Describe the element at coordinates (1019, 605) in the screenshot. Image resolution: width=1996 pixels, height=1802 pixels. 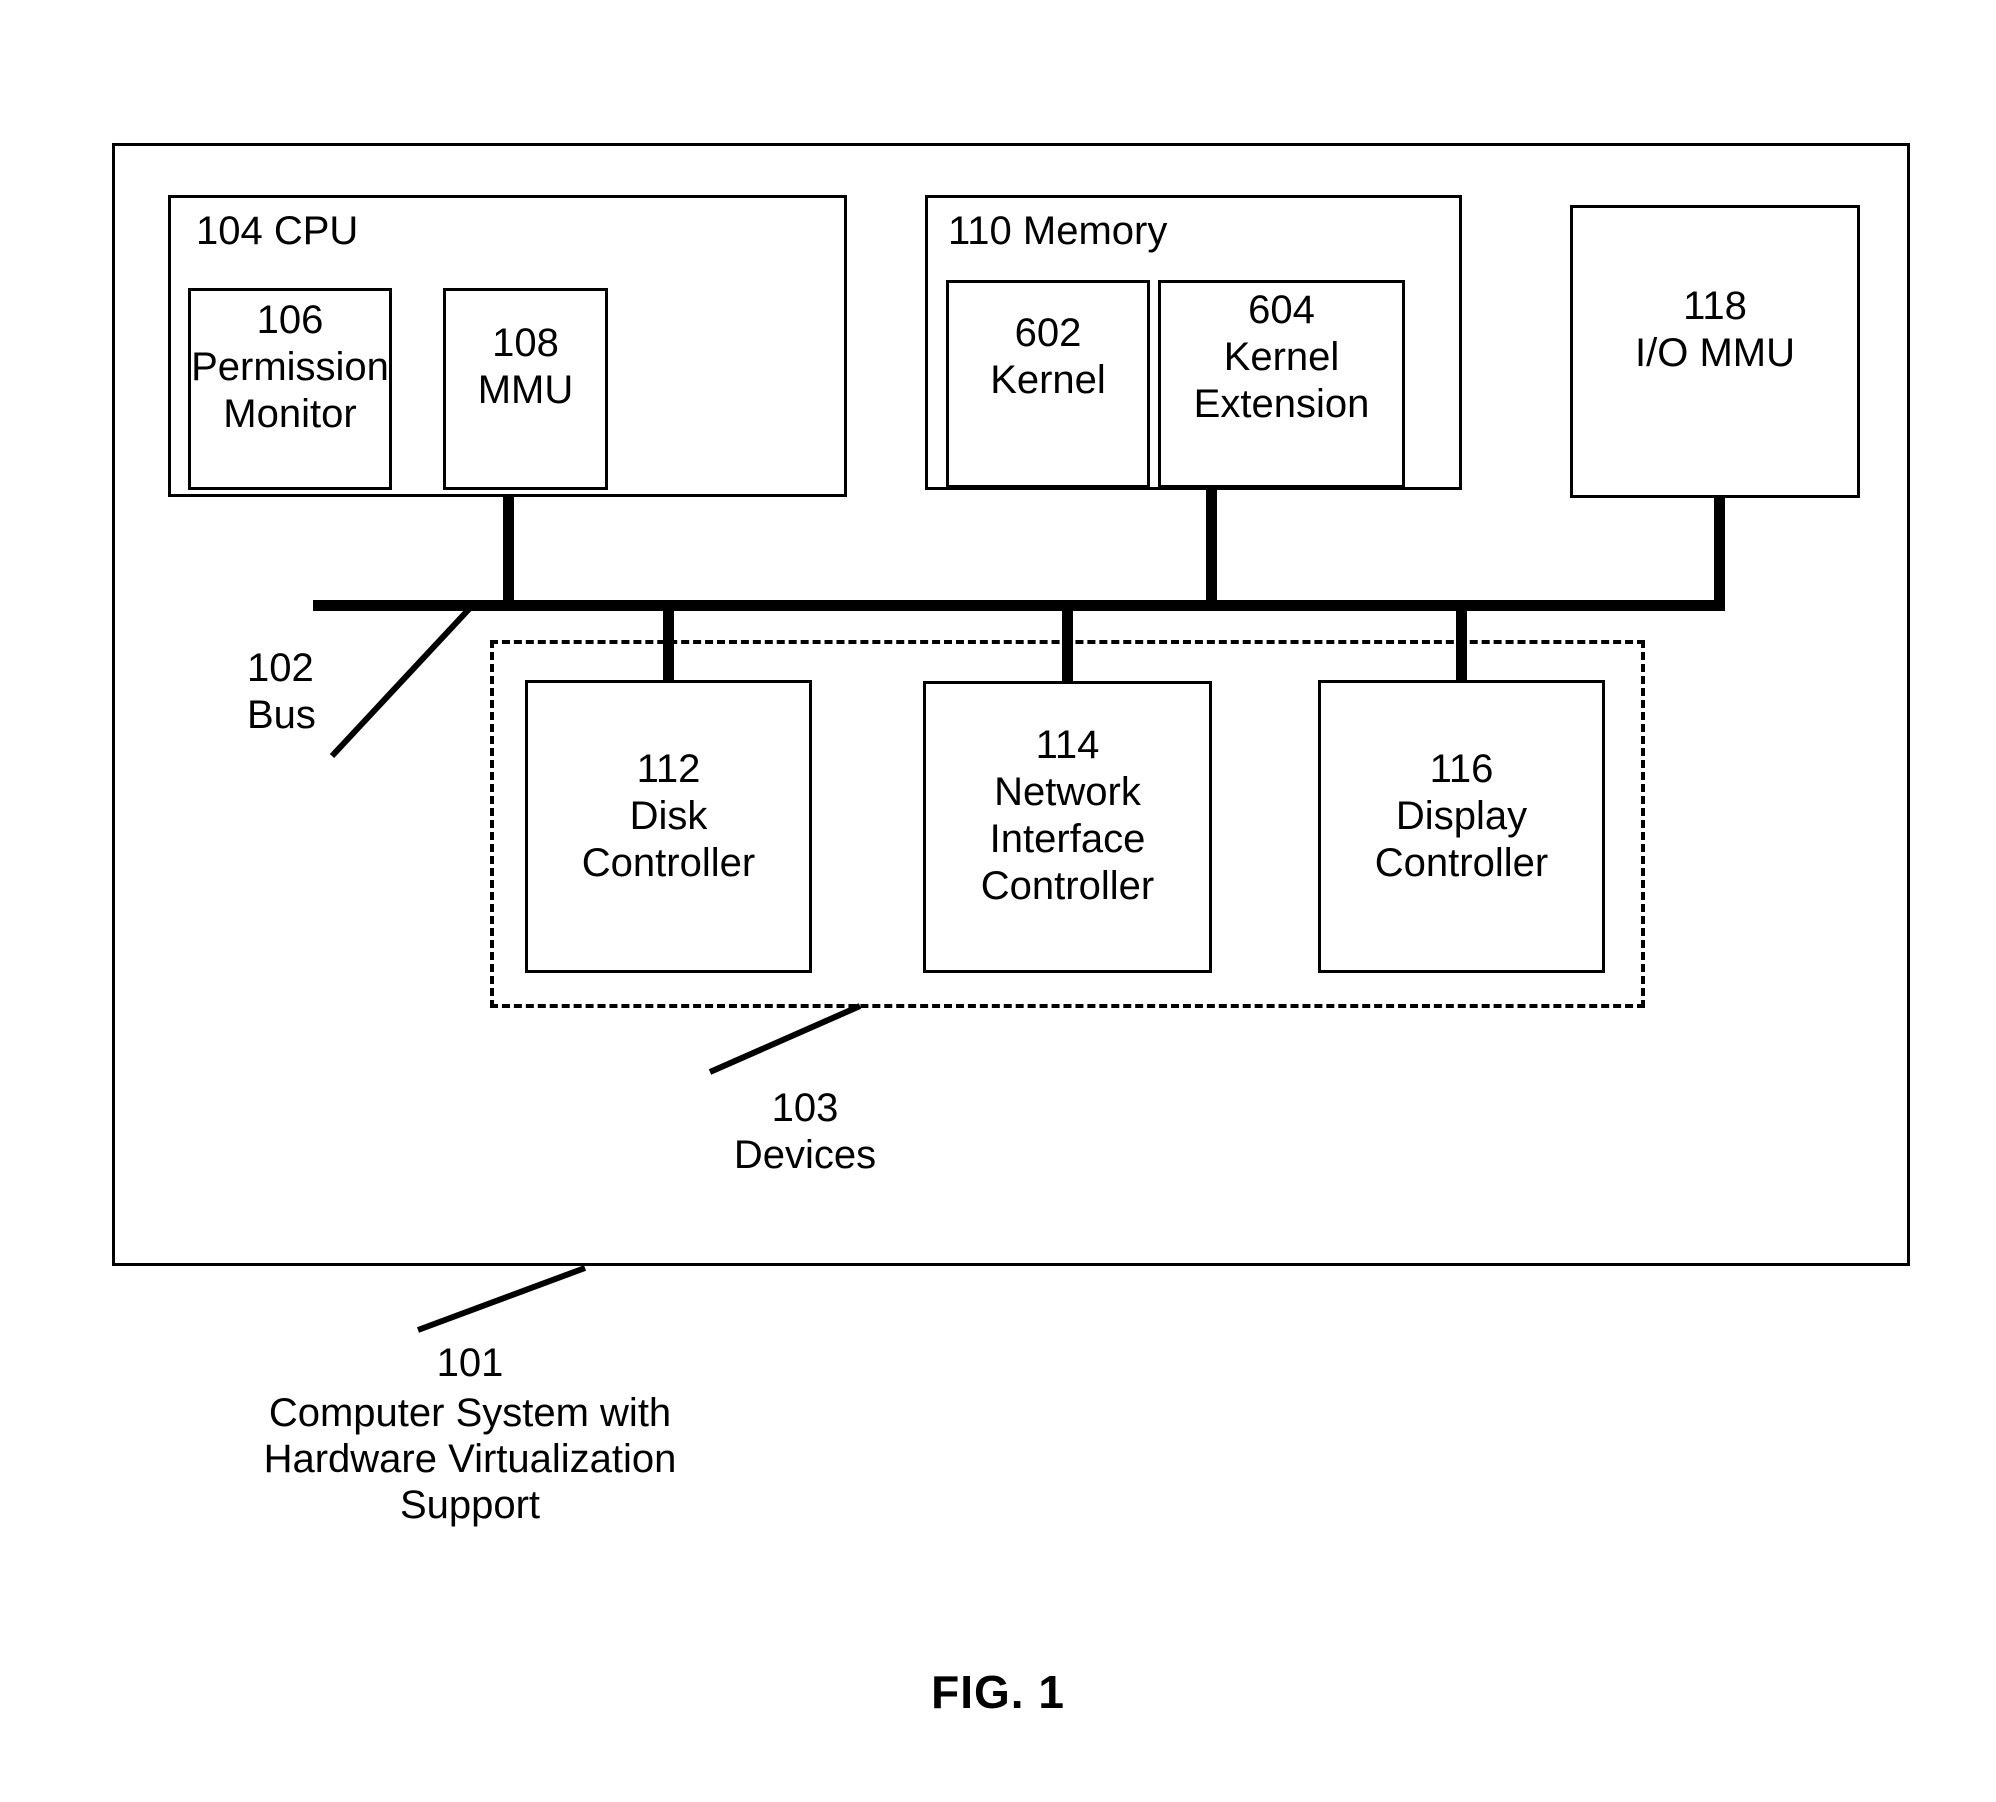
I see `bus-line` at that location.